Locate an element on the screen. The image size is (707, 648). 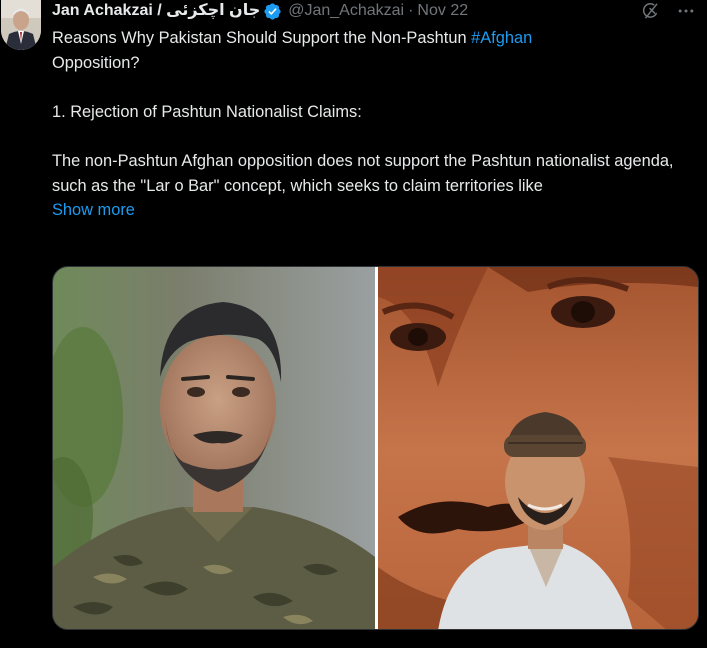
more-options-icon is located at coordinates (686, 11).